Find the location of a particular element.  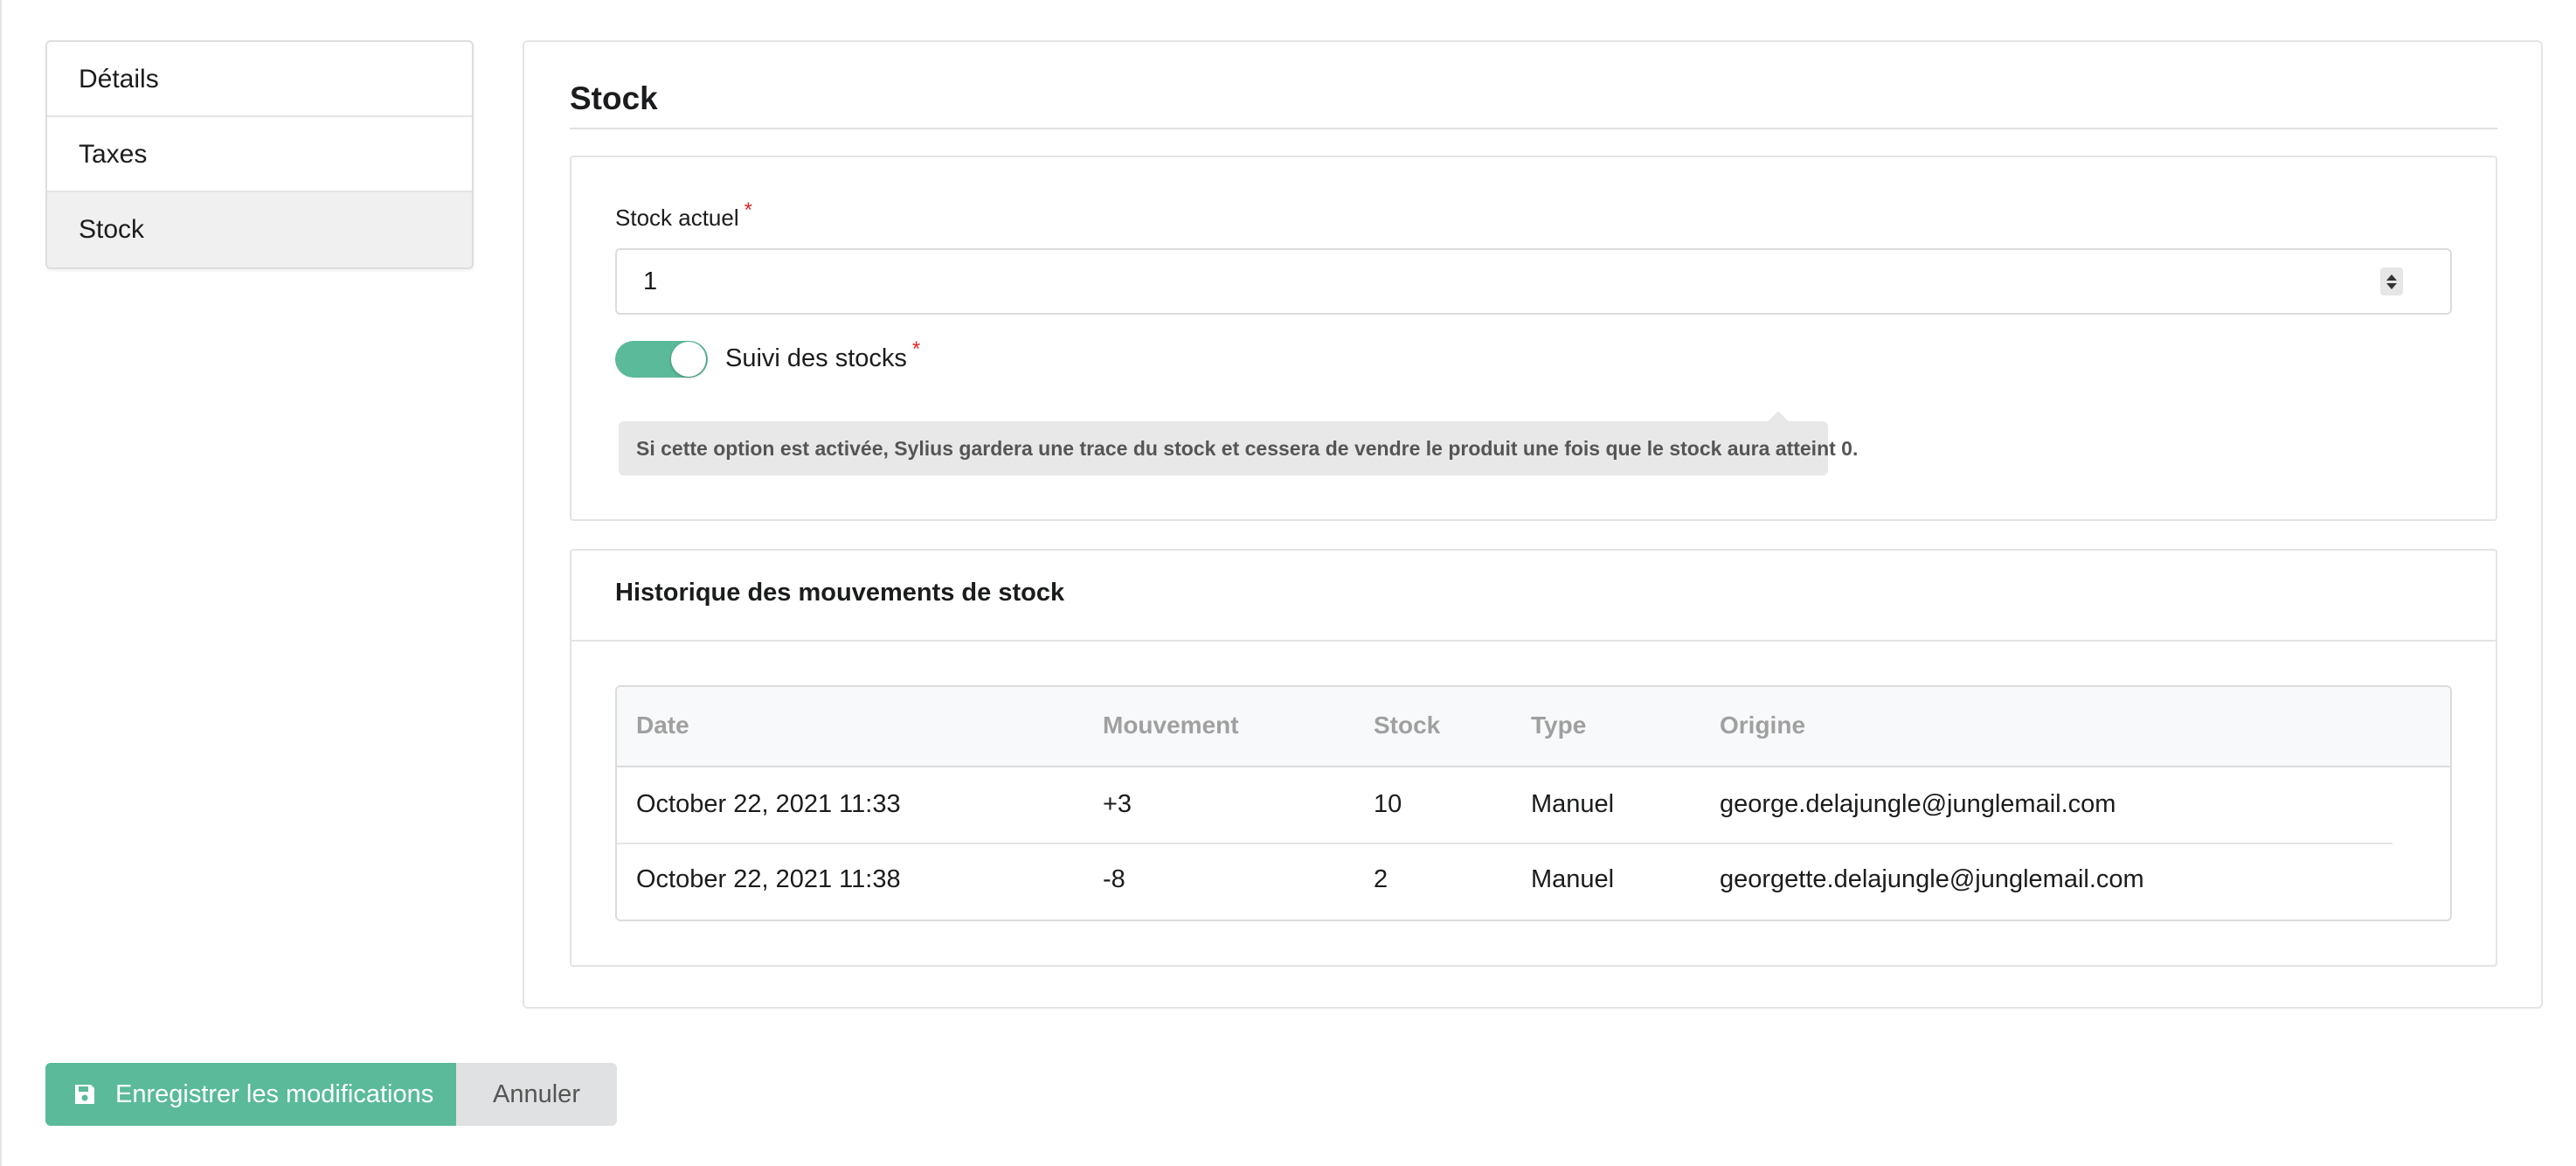

page-title: Stock is located at coordinates (614, 98).